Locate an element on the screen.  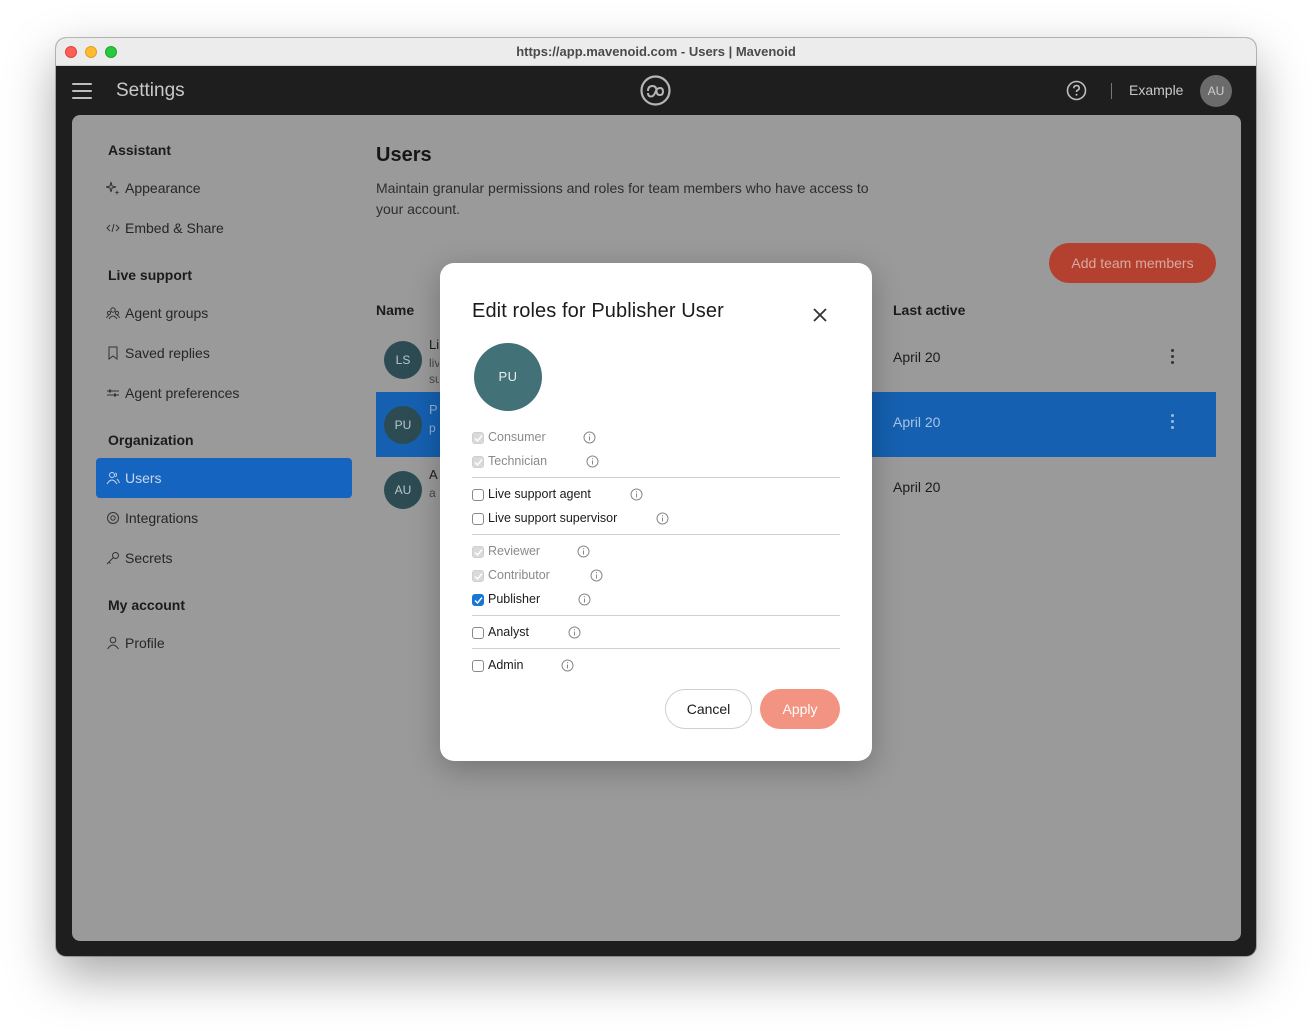
key-icon is located at coordinates (112, 558).